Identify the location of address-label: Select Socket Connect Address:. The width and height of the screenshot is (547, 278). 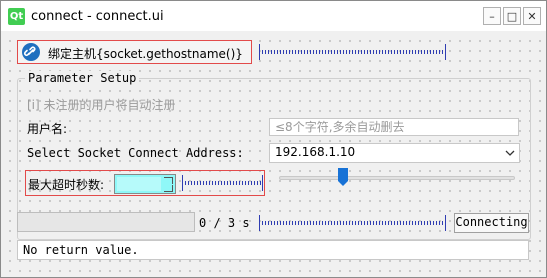
(135, 153).